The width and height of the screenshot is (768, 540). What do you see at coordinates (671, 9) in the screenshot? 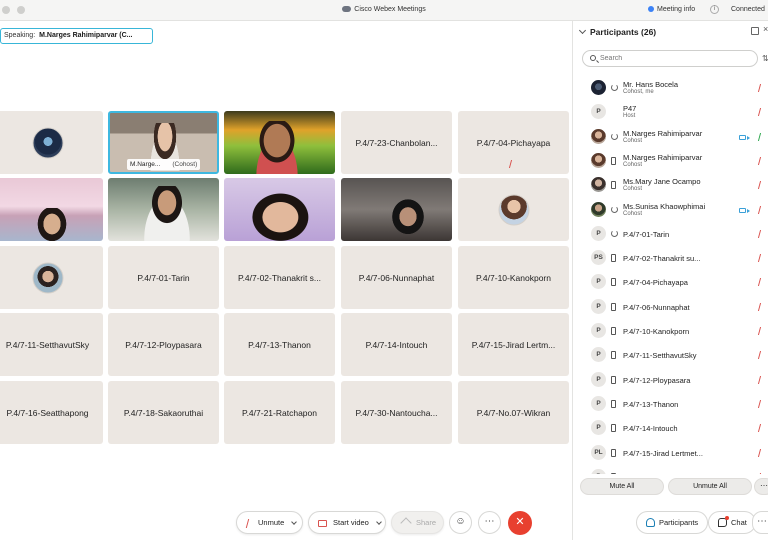
I see `meeting-info-button: Meeting info` at bounding box center [671, 9].